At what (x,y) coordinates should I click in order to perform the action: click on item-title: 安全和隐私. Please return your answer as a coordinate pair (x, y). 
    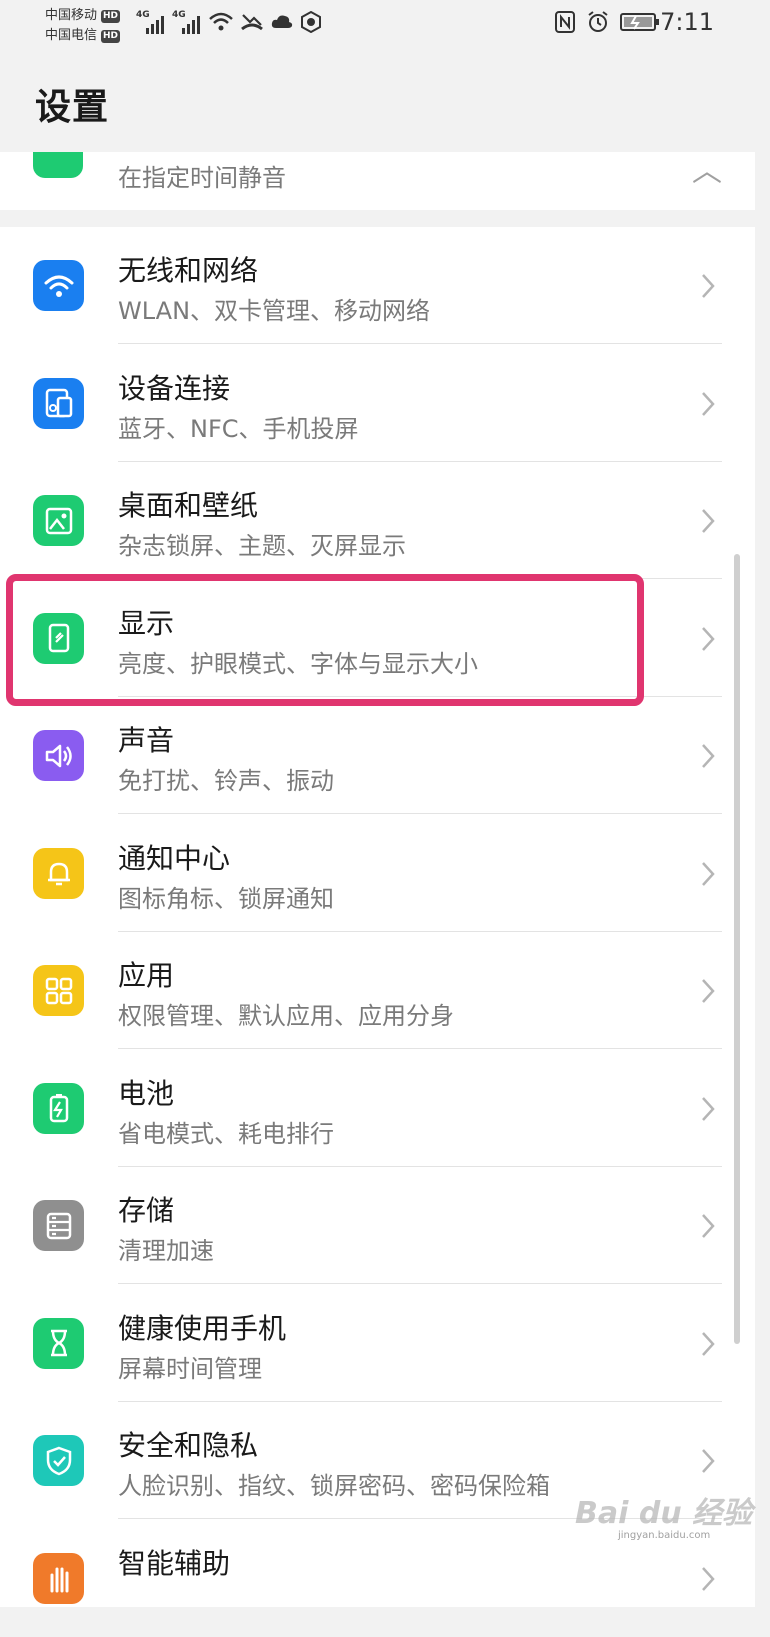
    Looking at the image, I should click on (188, 1445).